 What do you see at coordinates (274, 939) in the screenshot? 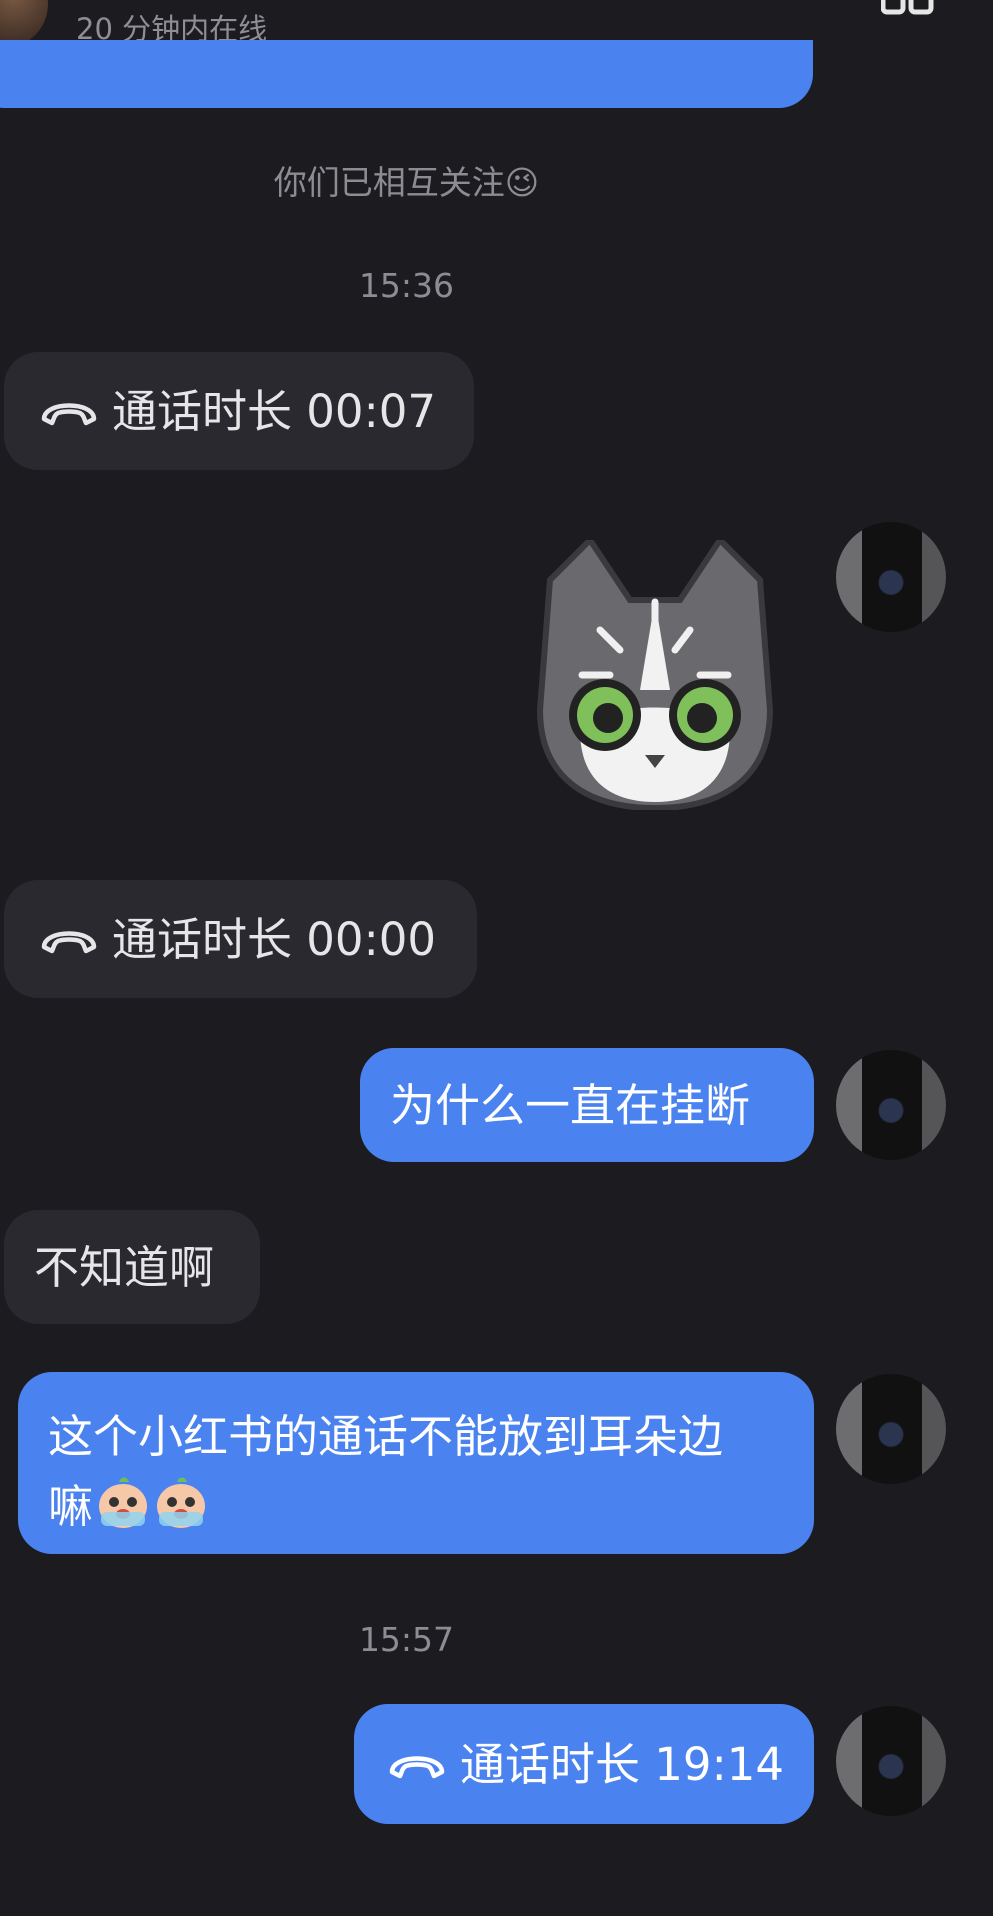
I see `call-duration-label: 通话时长 00:00` at bounding box center [274, 939].